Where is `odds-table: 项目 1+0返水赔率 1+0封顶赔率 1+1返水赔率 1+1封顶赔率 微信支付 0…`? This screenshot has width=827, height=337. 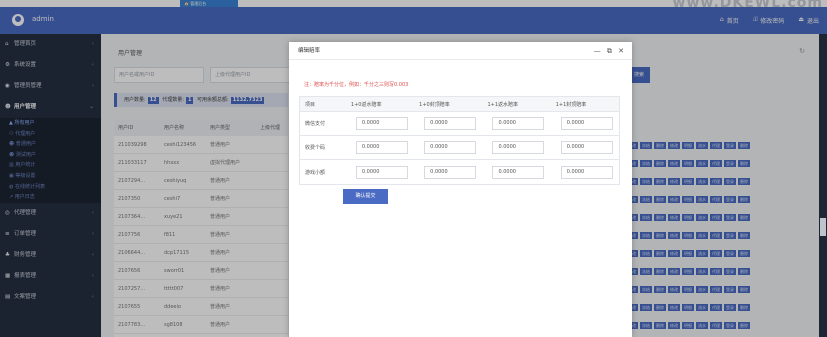 odds-table: 项目 1+0返水赔率 1+0封顶赔率 1+1返水赔率 1+1封顶赔率 微信支付 0… is located at coordinates (459, 140).